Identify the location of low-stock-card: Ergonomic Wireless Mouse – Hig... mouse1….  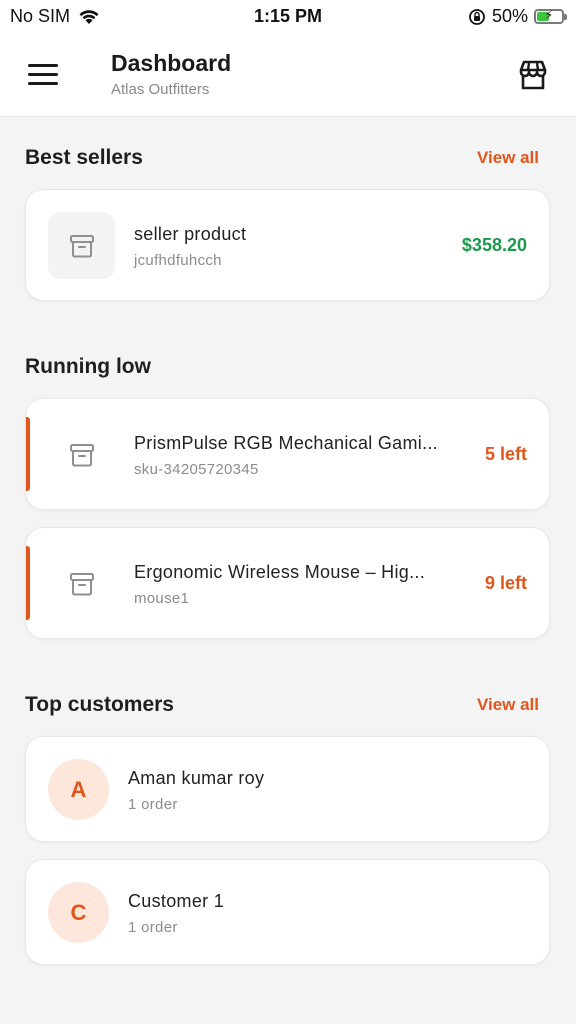
(287, 583).